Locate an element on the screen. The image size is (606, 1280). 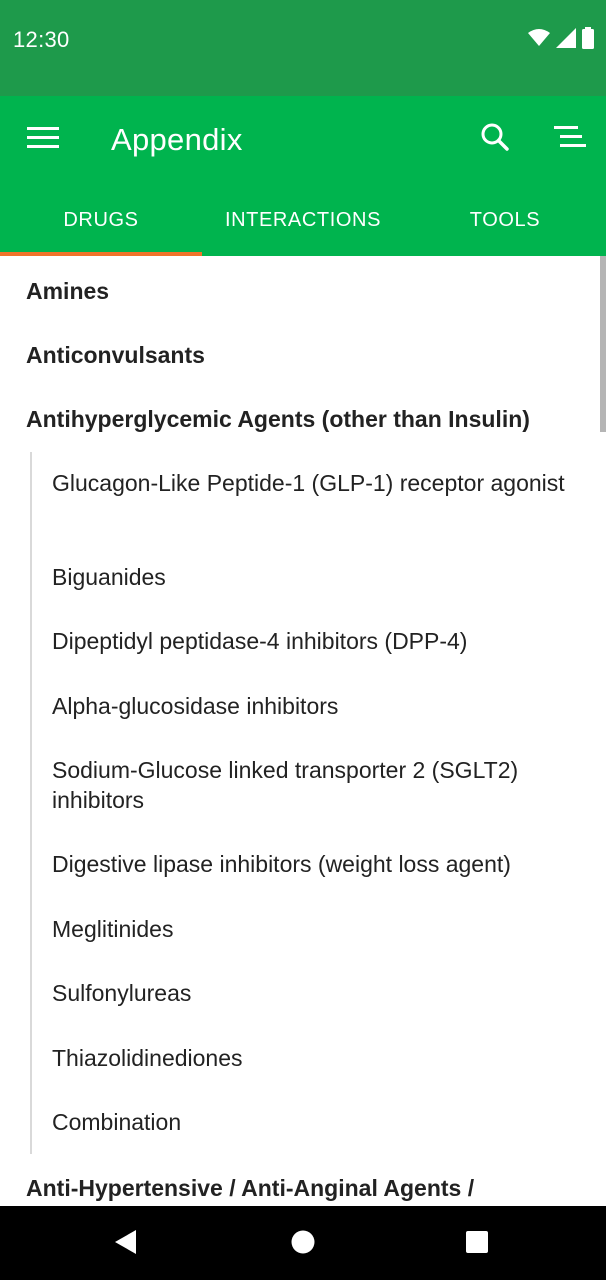
recents-button is located at coordinates (477, 1244).